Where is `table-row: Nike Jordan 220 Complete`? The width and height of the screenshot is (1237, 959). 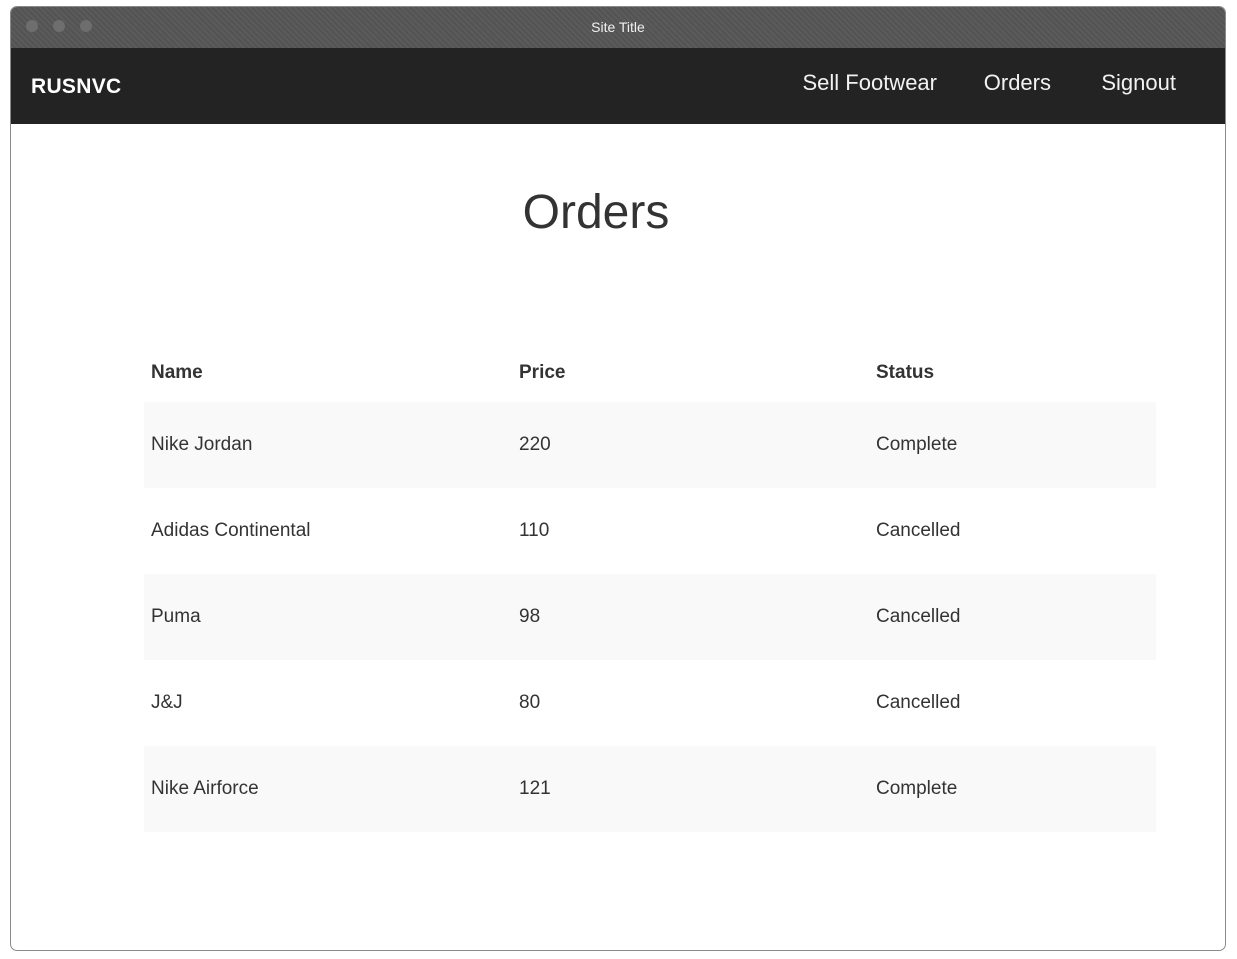
table-row: Nike Jordan 220 Complete is located at coordinates (650, 445).